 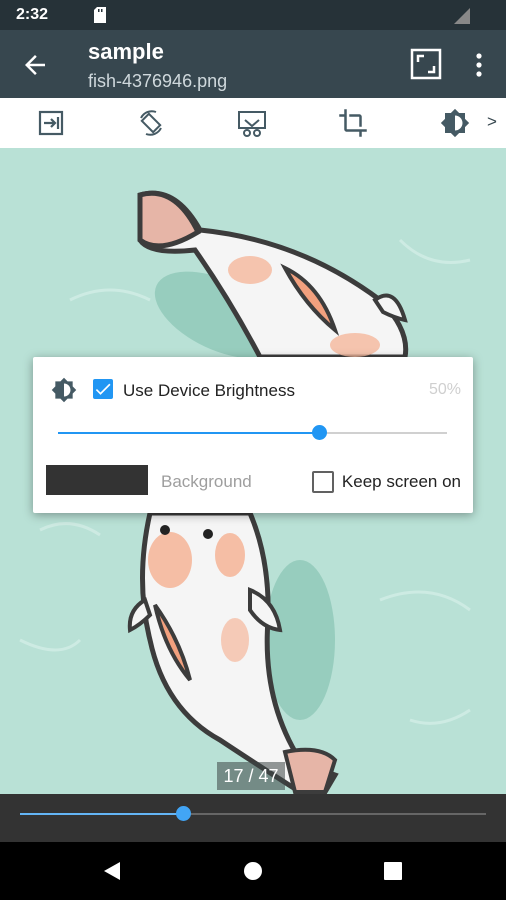 What do you see at coordinates (323, 482) in the screenshot?
I see `keep-screen-on-checkbox` at bounding box center [323, 482].